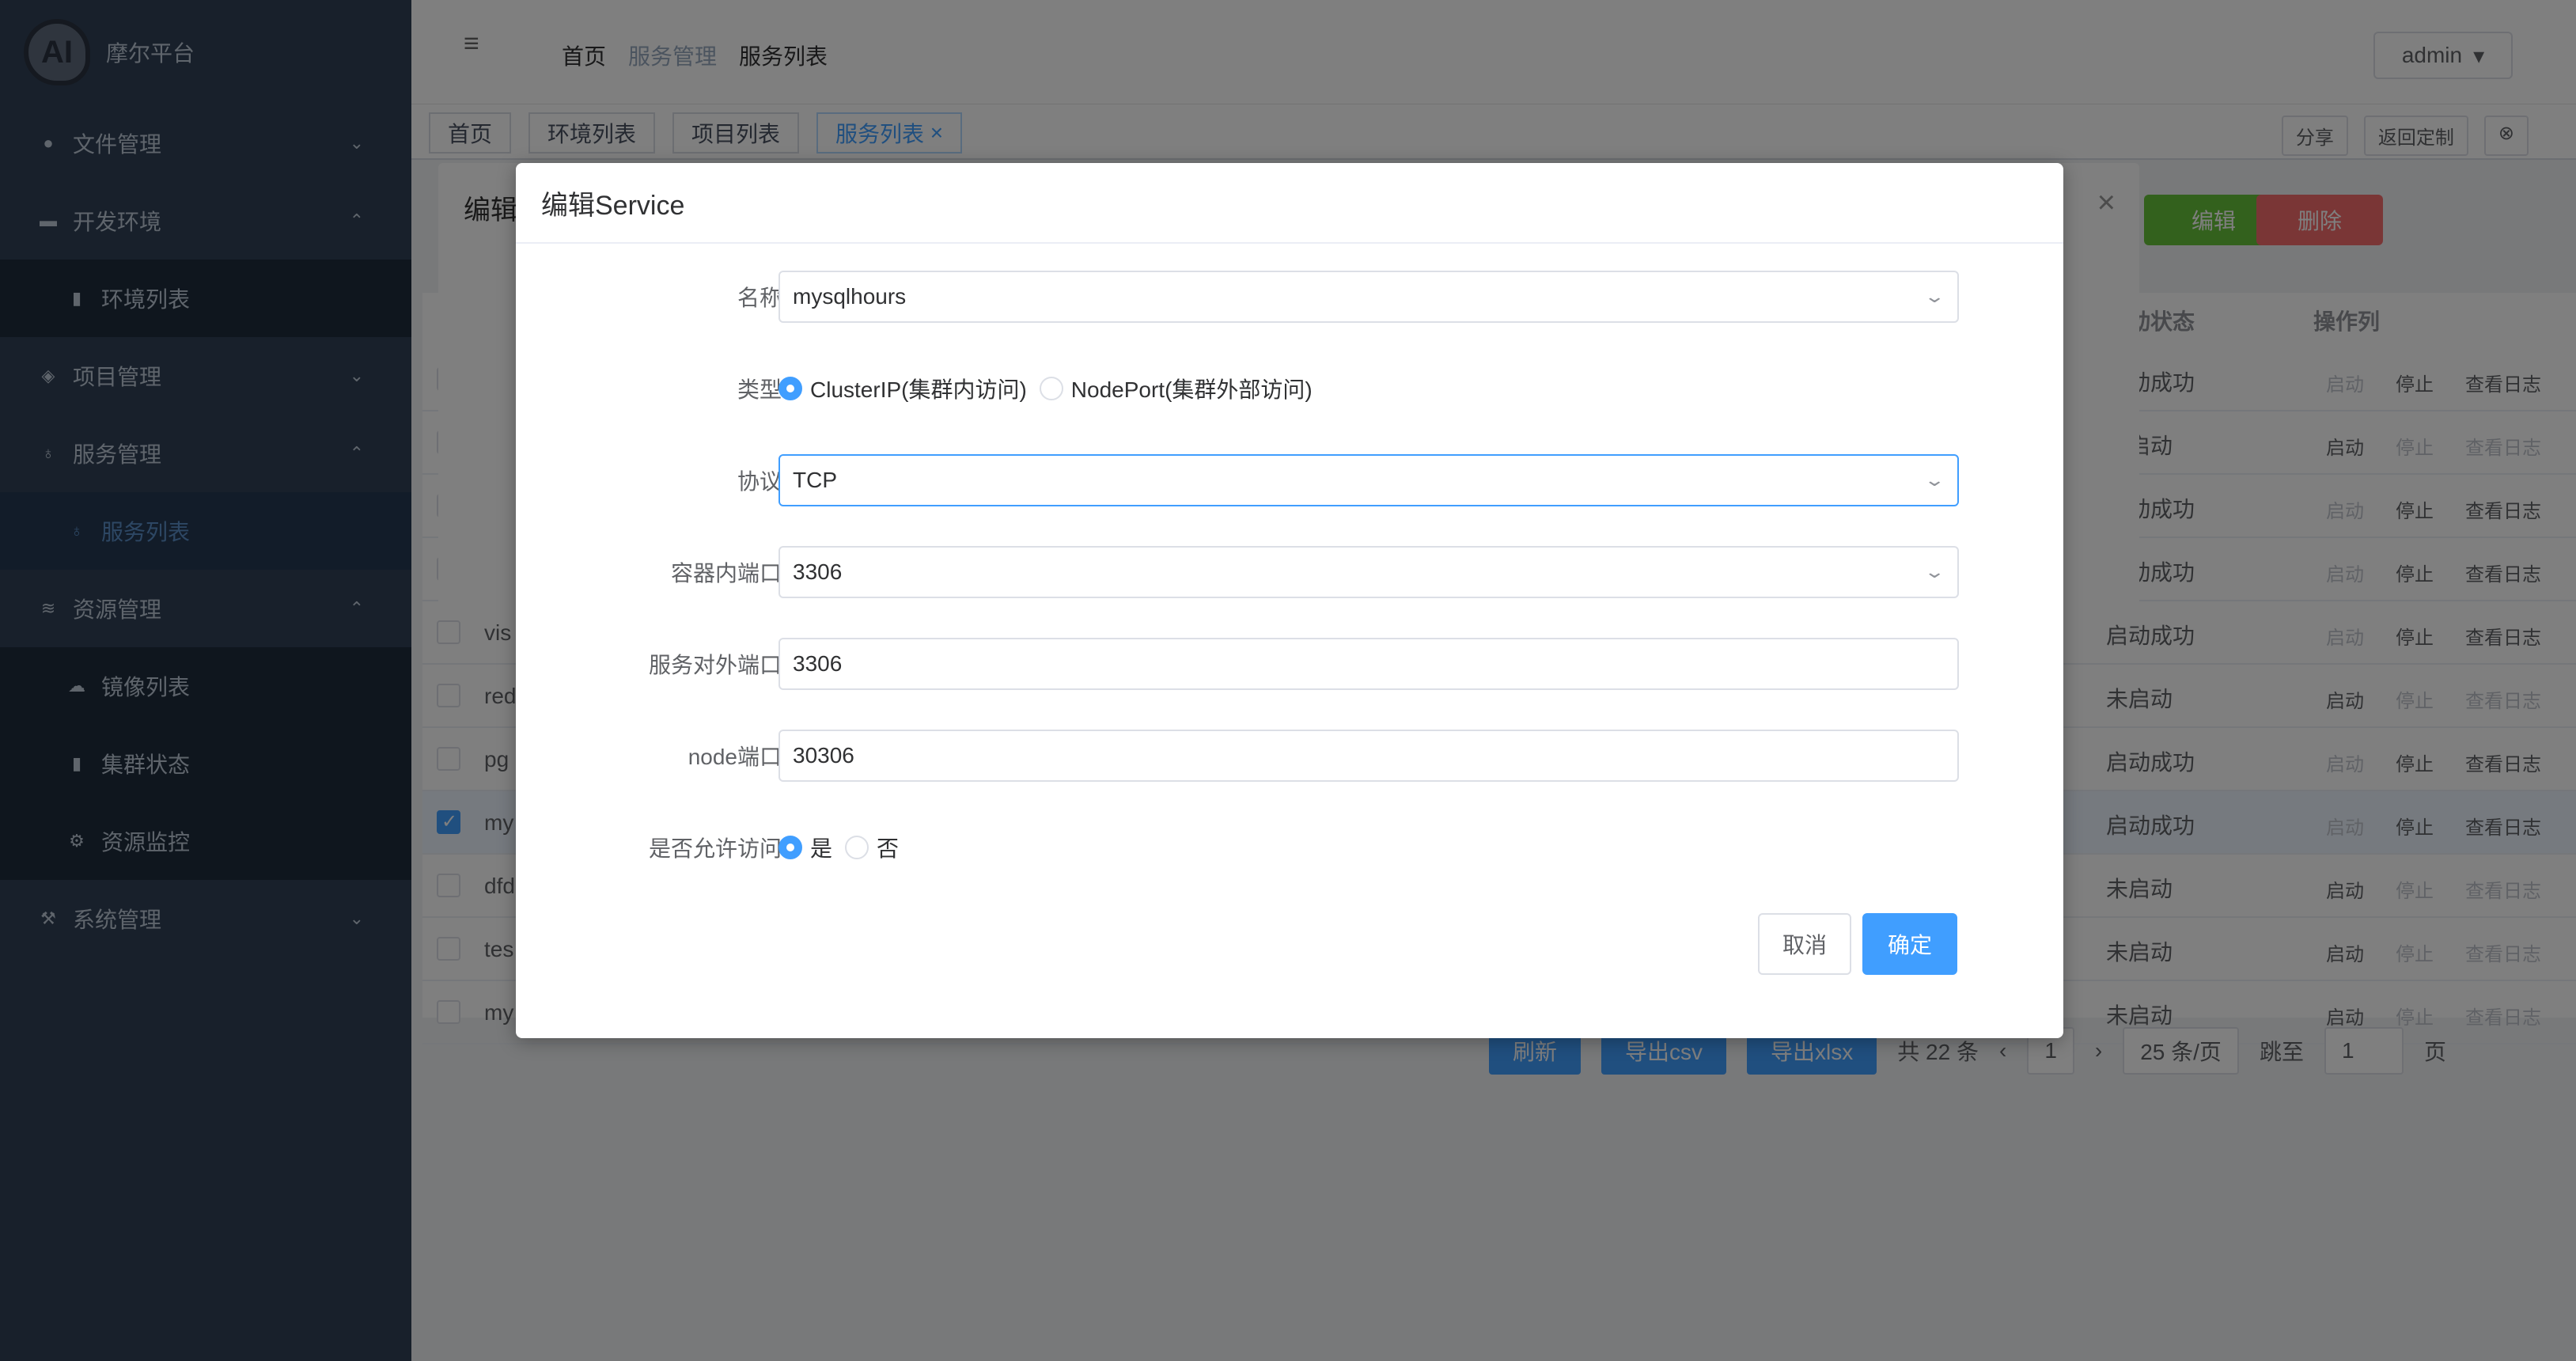 The height and width of the screenshot is (1361, 2576). What do you see at coordinates (1191, 389) in the screenshot?
I see `radio-label: NodePort(集群外部访问)` at bounding box center [1191, 389].